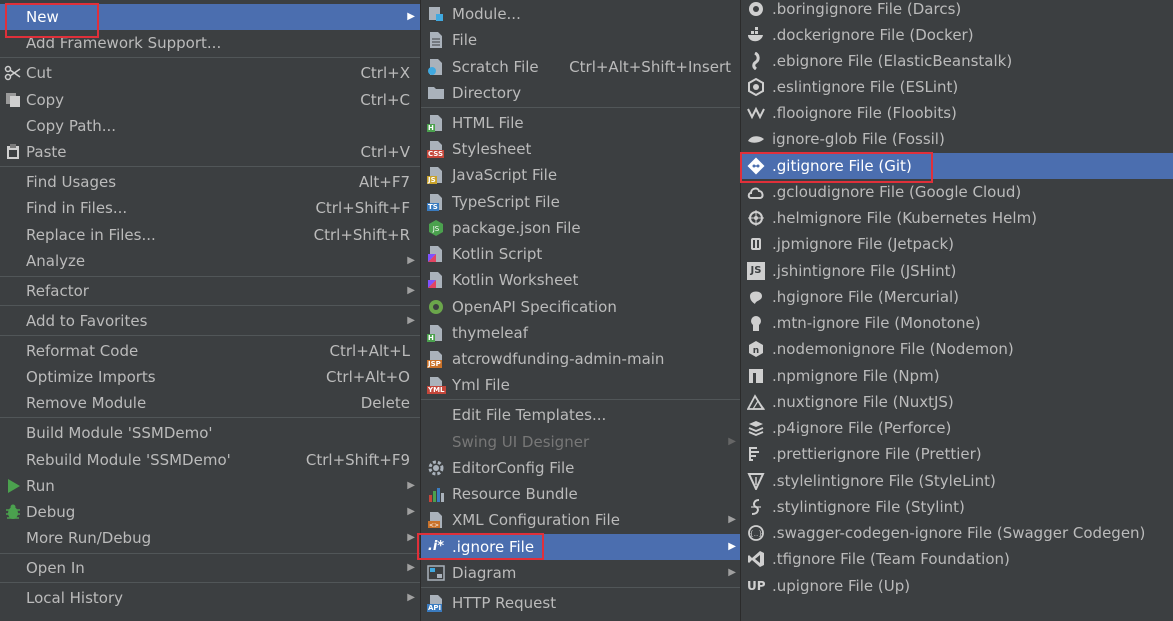 The image size is (1173, 621). I want to click on menu-item-open-in: Open In ▶, so click(210, 568).